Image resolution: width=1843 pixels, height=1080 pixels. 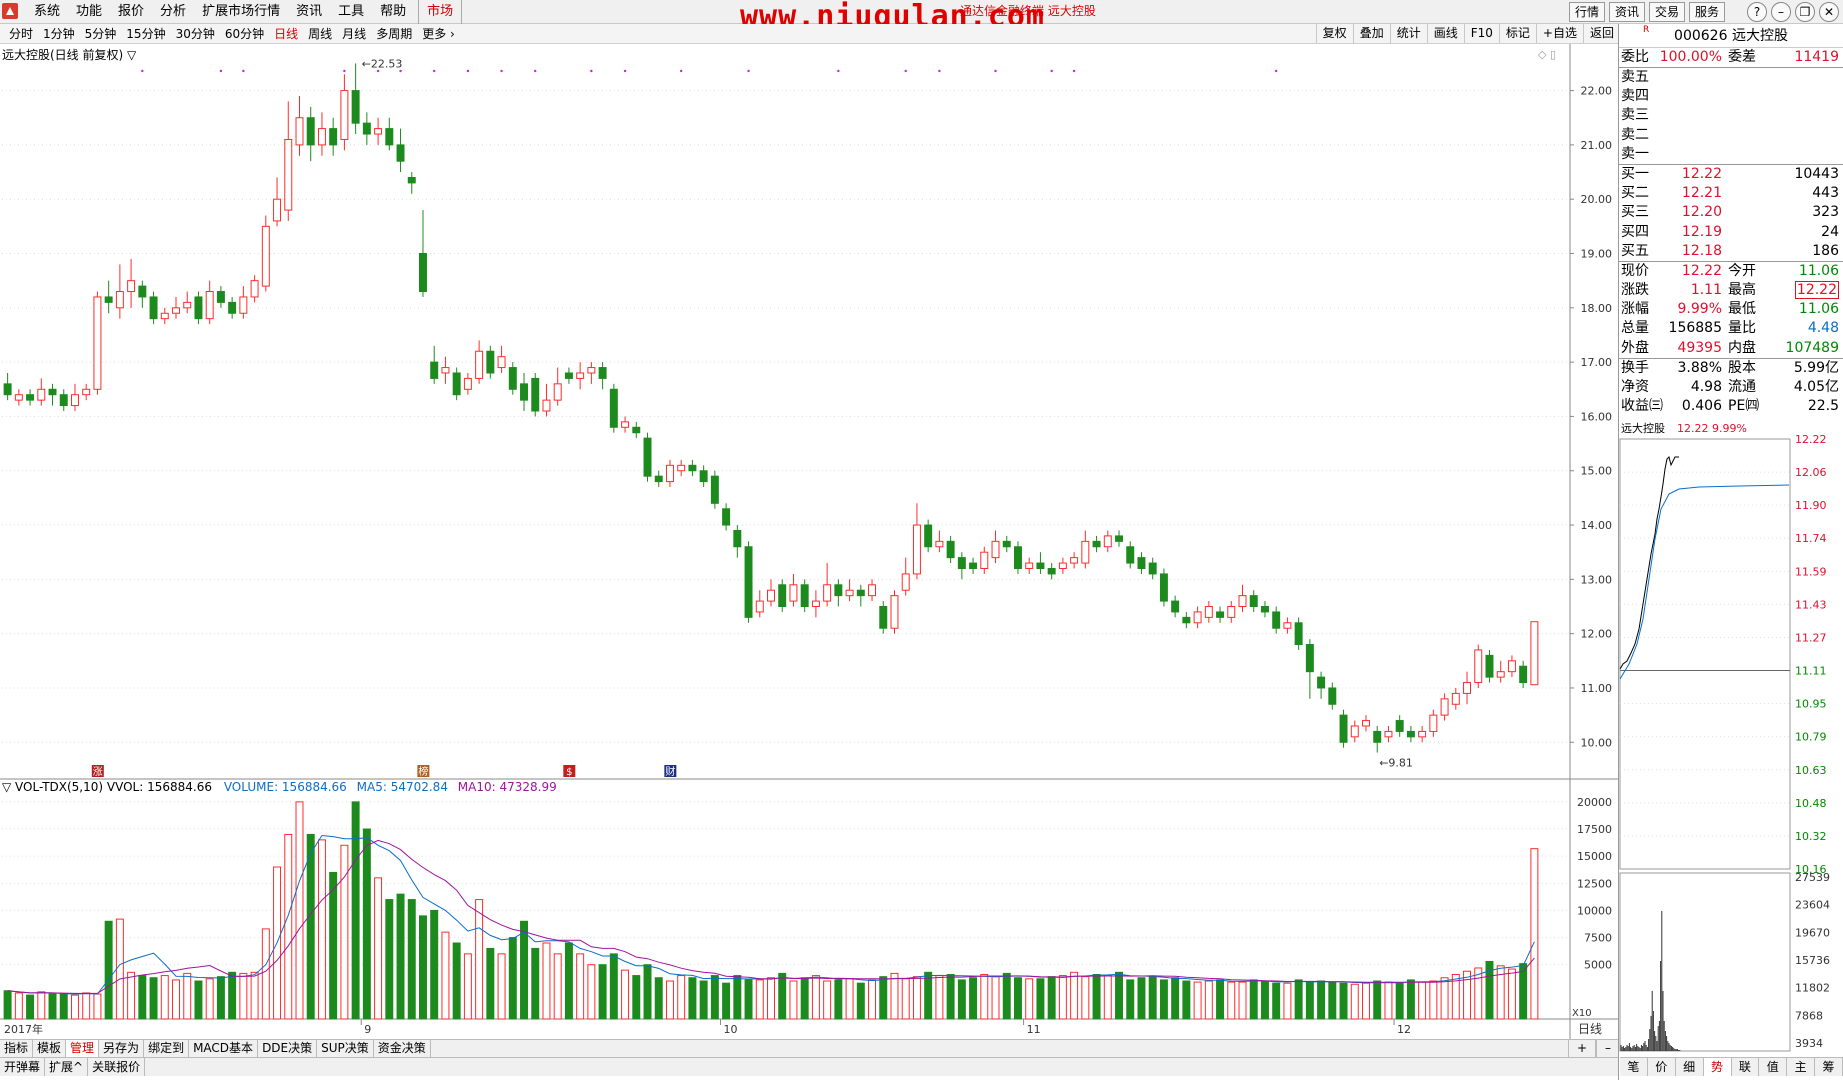 What do you see at coordinates (195, 34) in the screenshot?
I see `period-tab-4: 30分钟` at bounding box center [195, 34].